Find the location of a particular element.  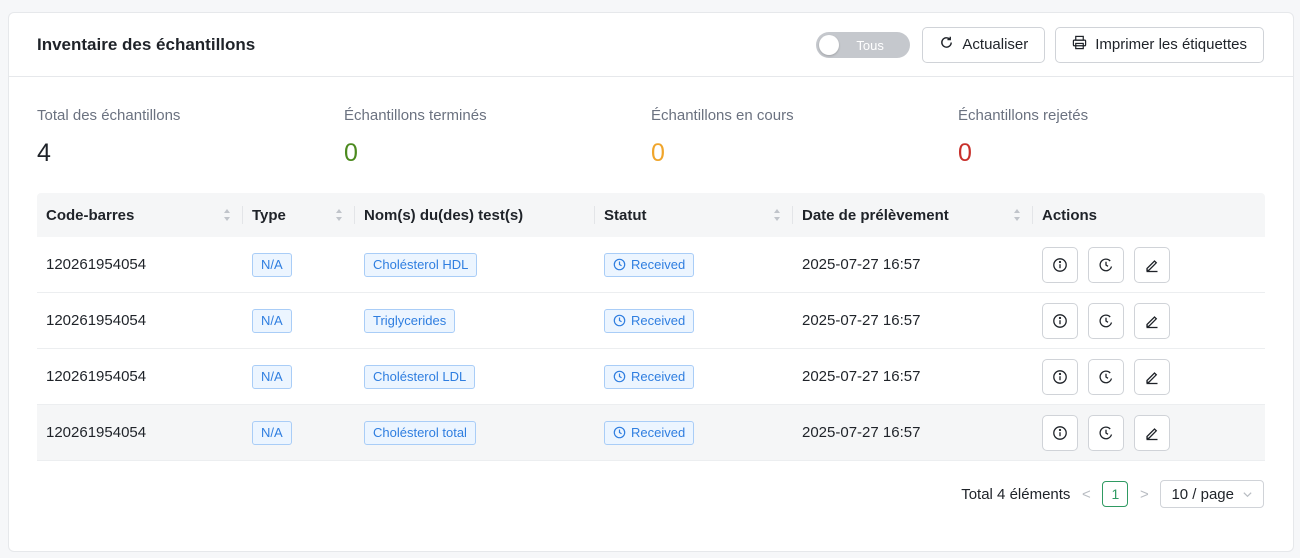

all-toggle: Tous is located at coordinates (863, 44).